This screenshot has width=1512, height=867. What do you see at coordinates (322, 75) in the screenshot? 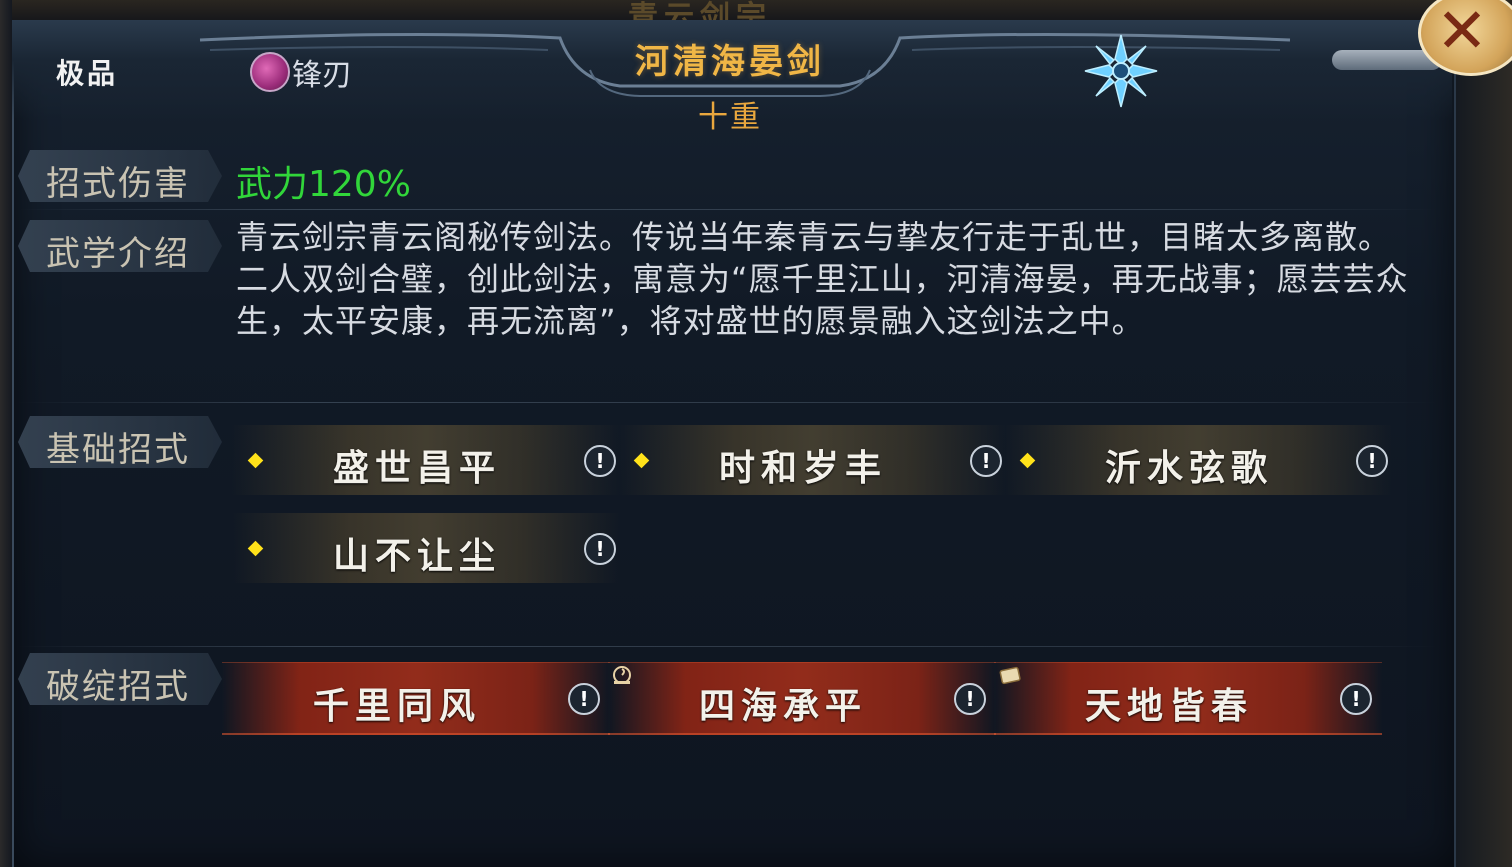
I see `weapon-type-label: 锋刃` at bounding box center [322, 75].